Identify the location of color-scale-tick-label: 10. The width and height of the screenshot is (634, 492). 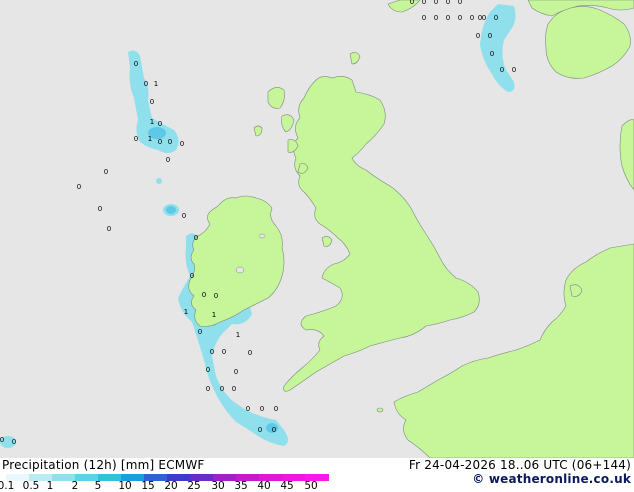
(125, 486).